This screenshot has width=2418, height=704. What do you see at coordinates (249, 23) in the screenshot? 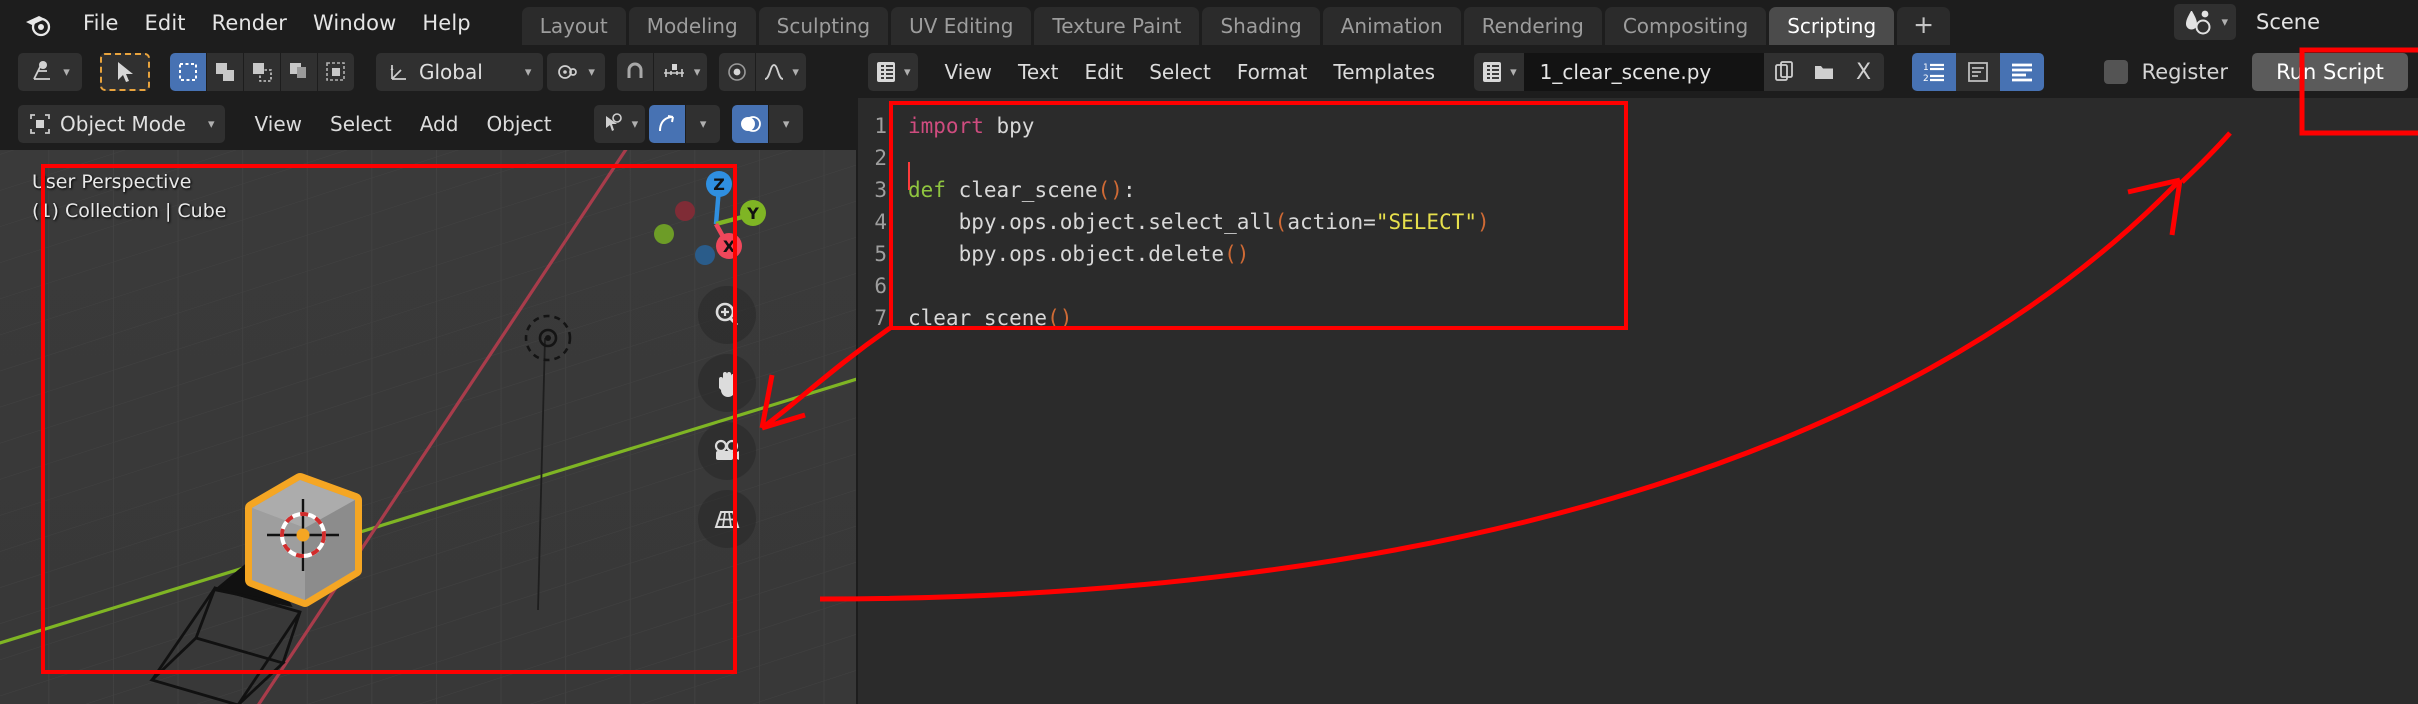
I see `menu-render: Render` at bounding box center [249, 23].